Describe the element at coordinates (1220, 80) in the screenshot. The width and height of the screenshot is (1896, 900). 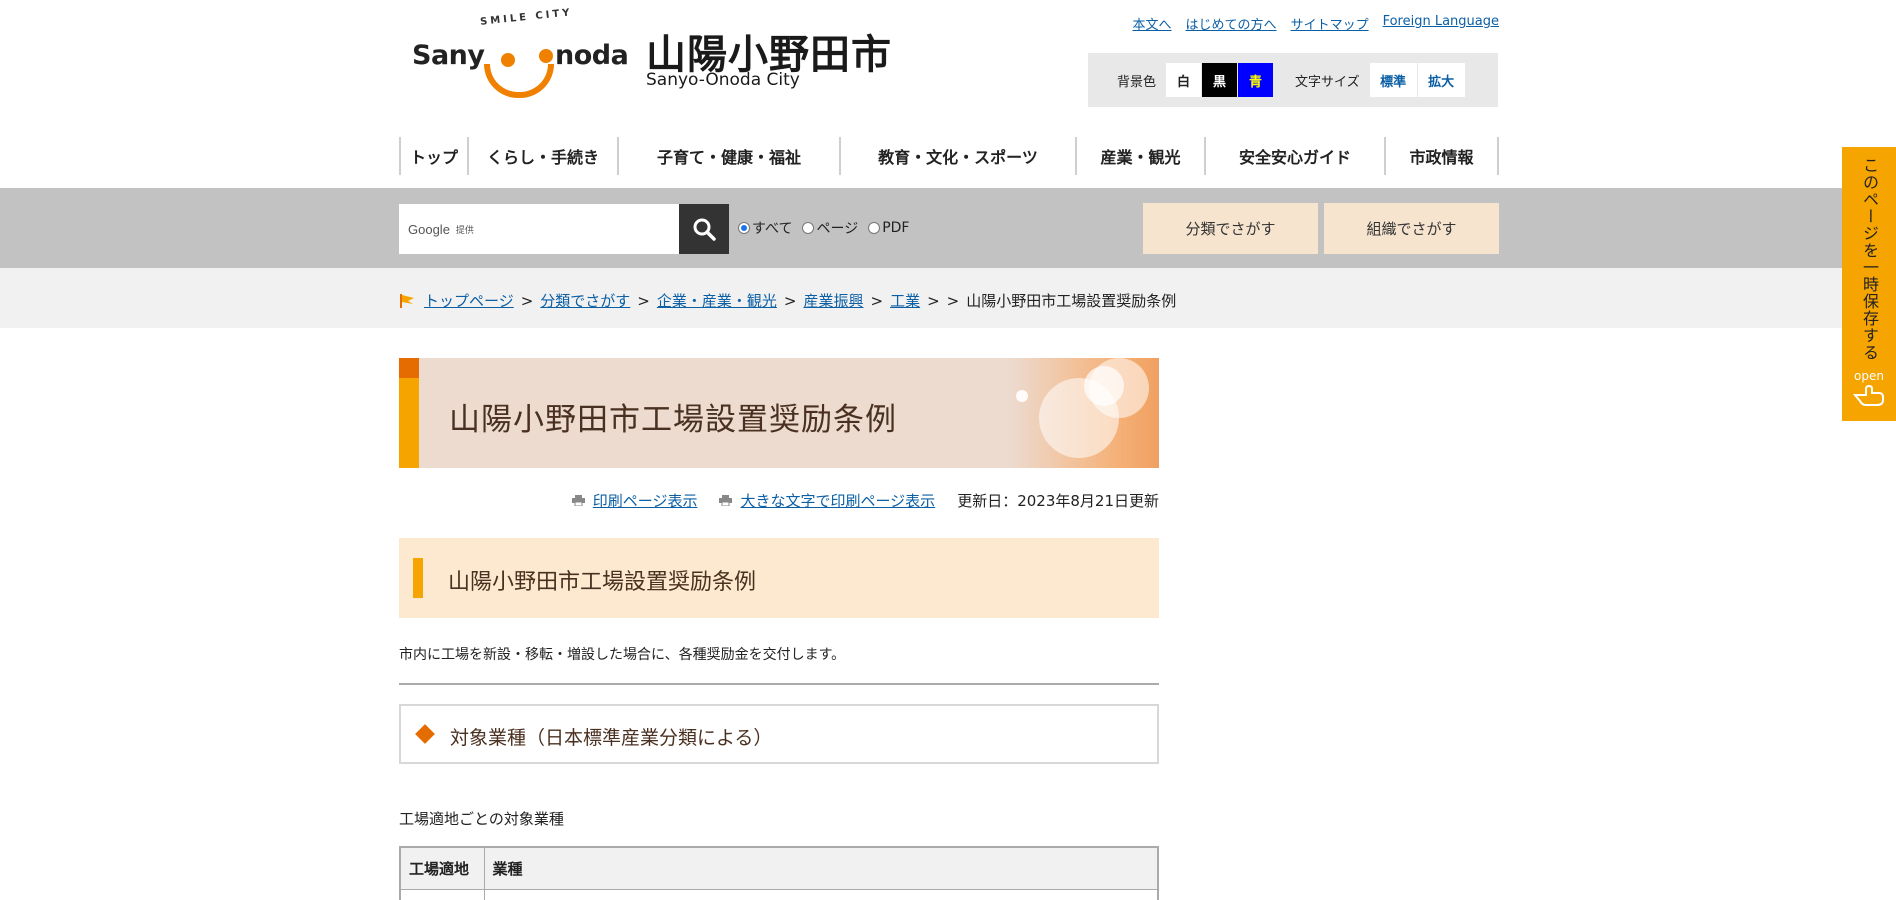
I see `bg-black-button: 黒` at that location.